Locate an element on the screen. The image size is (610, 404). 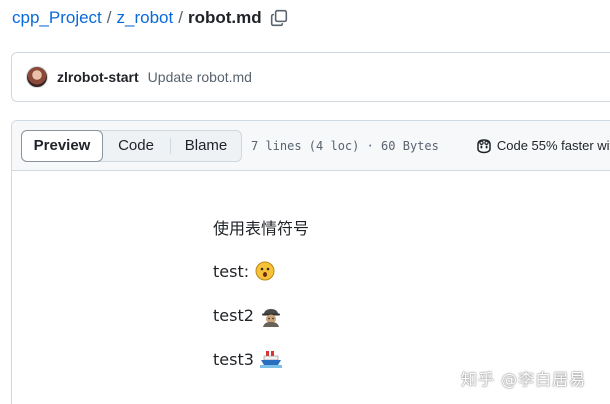
commit-author-link: zlrobot-start is located at coordinates (98, 77).